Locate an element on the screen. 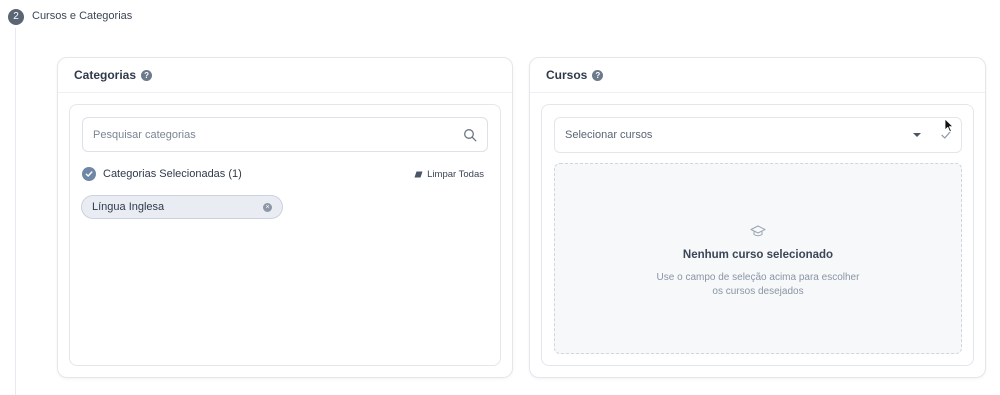  category-search-field is located at coordinates (285, 134).